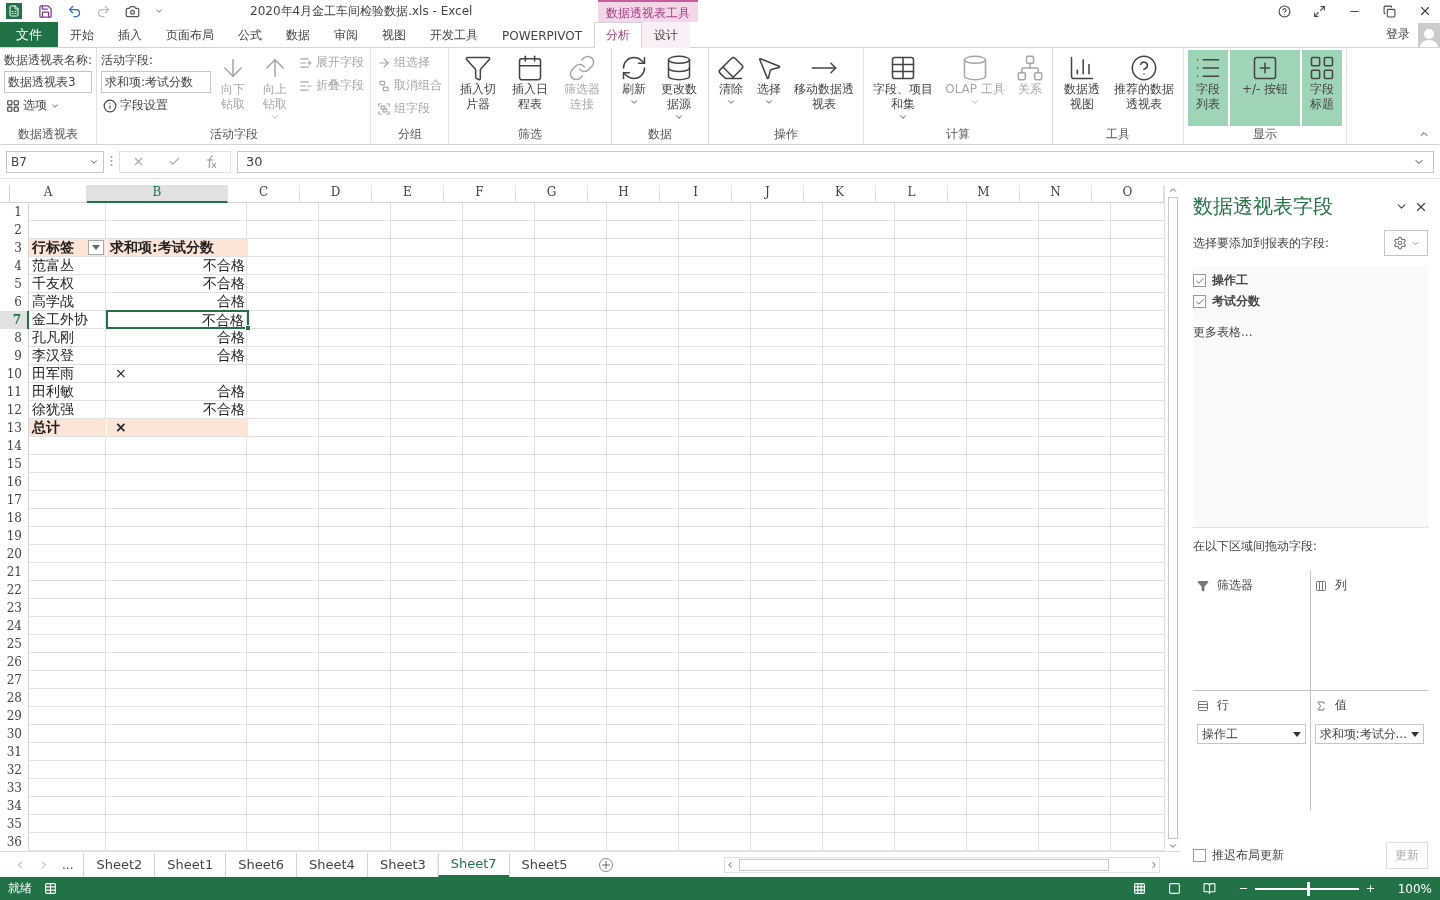 The image size is (1440, 900). What do you see at coordinates (14, 392) in the screenshot?
I see `row-header: 11` at bounding box center [14, 392].